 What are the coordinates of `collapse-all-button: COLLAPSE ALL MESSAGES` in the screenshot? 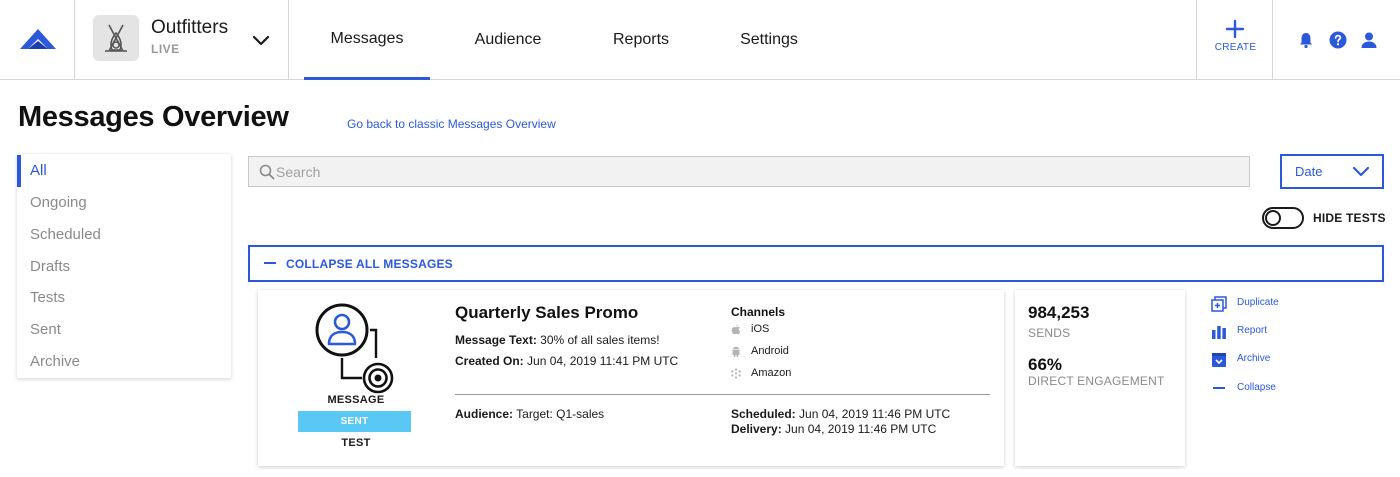 It's located at (816, 263).